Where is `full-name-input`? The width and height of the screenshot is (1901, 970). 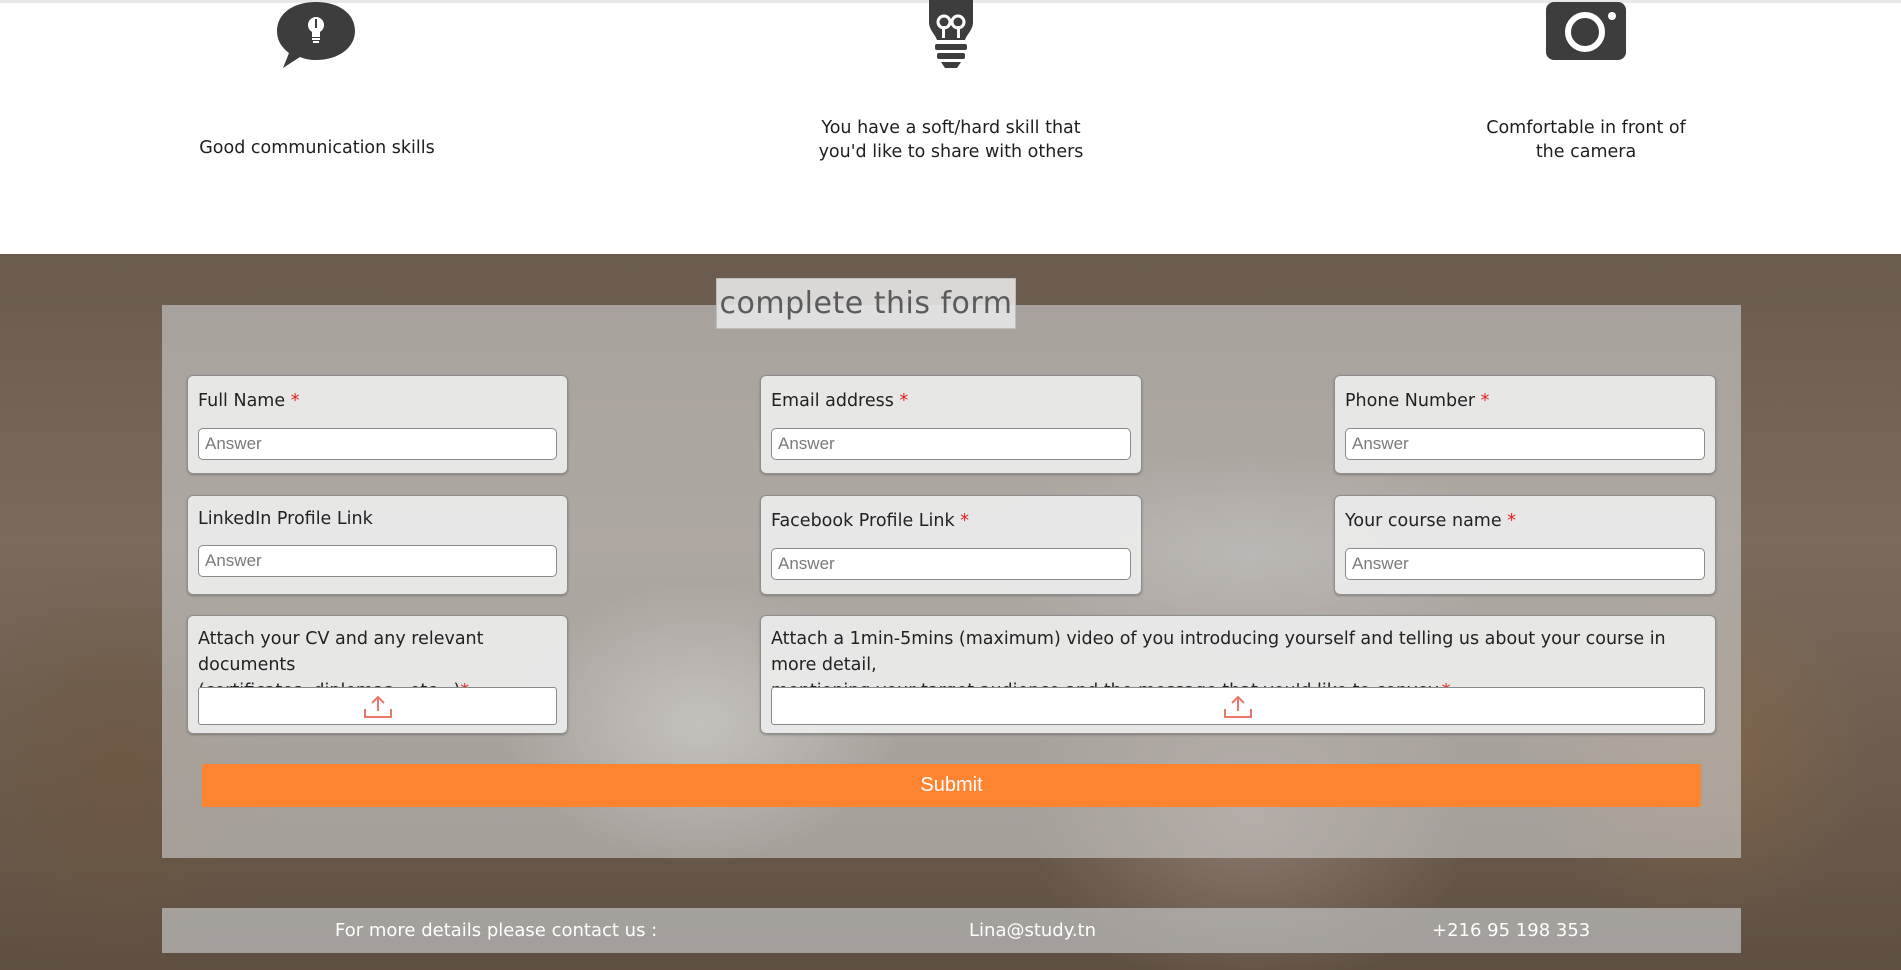
full-name-input is located at coordinates (377, 444).